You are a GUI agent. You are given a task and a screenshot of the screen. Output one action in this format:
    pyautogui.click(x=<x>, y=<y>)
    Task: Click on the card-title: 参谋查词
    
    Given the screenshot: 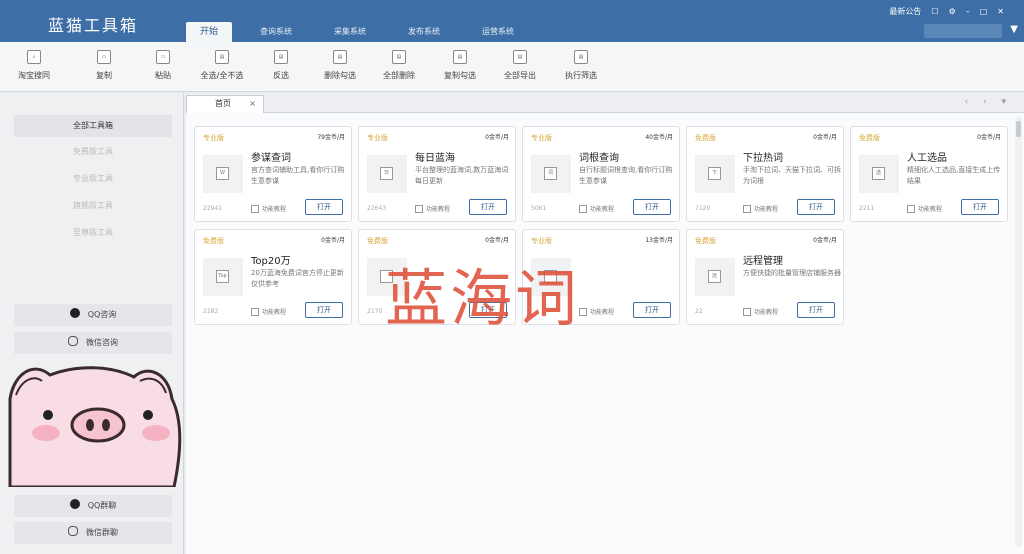 What is the action you would take?
    pyautogui.click(x=271, y=158)
    